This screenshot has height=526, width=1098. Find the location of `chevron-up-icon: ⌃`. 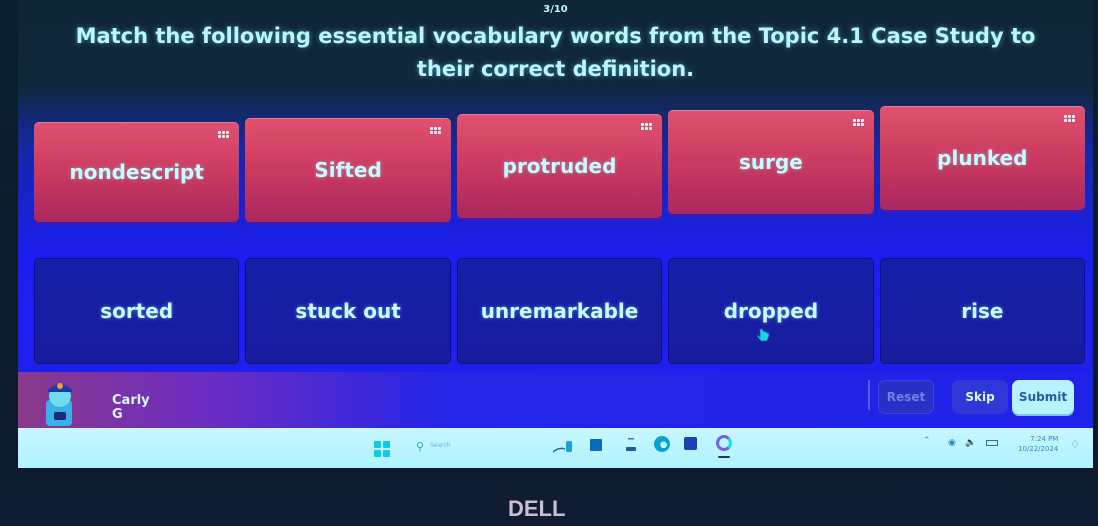

chevron-up-icon: ⌃ is located at coordinates (927, 441).